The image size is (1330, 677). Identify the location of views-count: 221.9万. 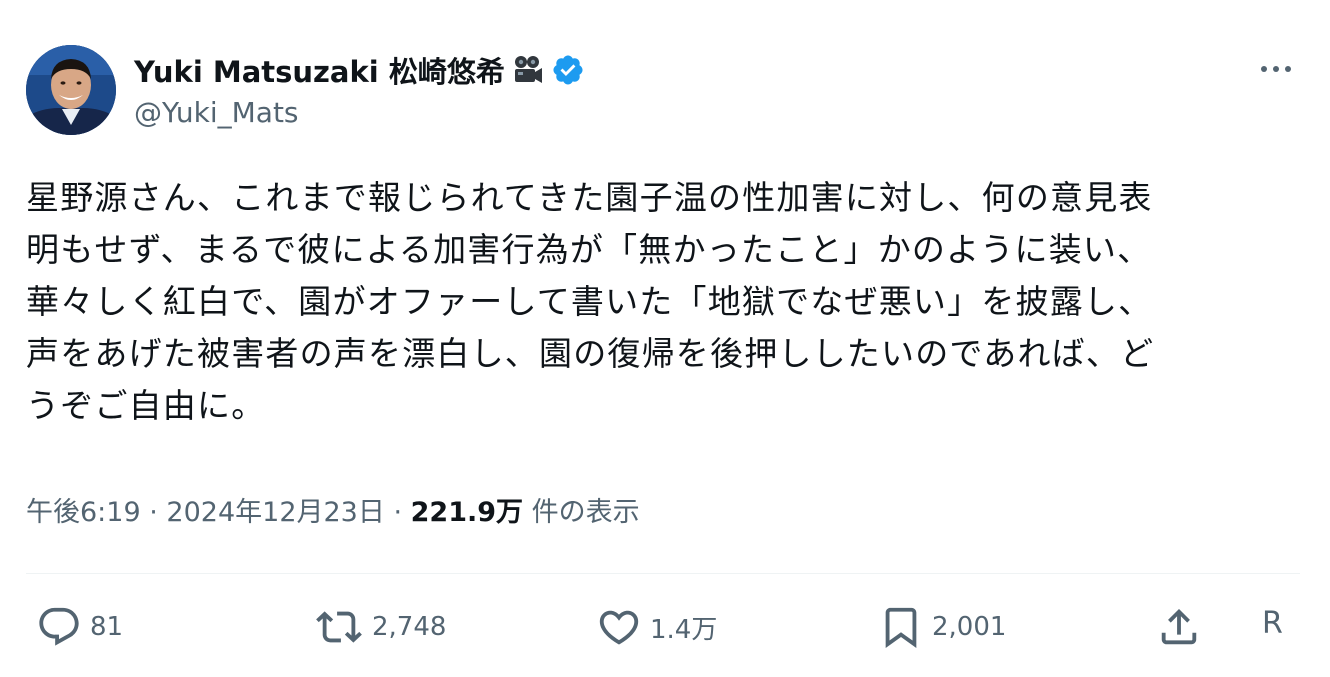
(467, 512).